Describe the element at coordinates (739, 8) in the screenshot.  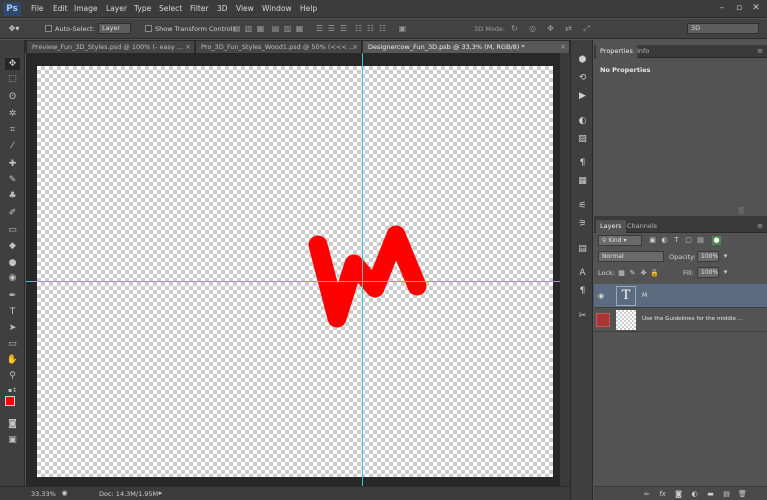
I see `maximize-icon: ▫` at that location.